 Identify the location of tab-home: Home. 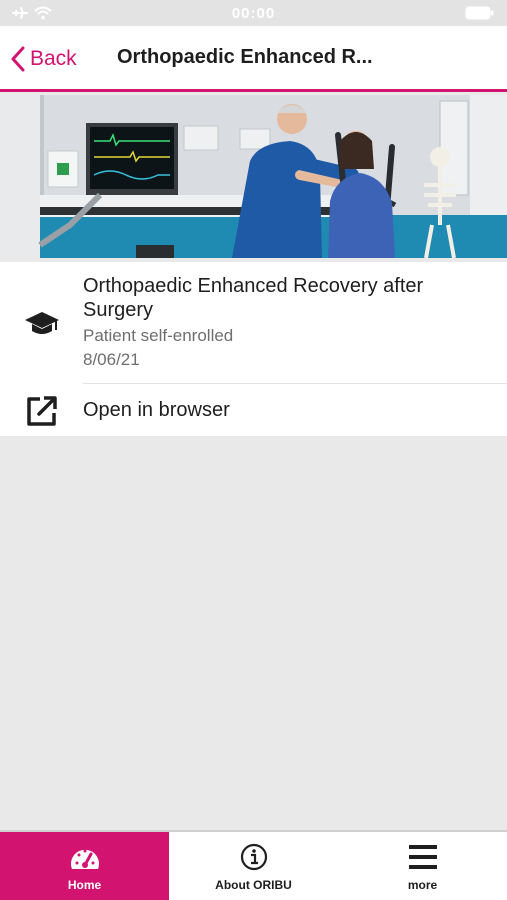
(84, 866).